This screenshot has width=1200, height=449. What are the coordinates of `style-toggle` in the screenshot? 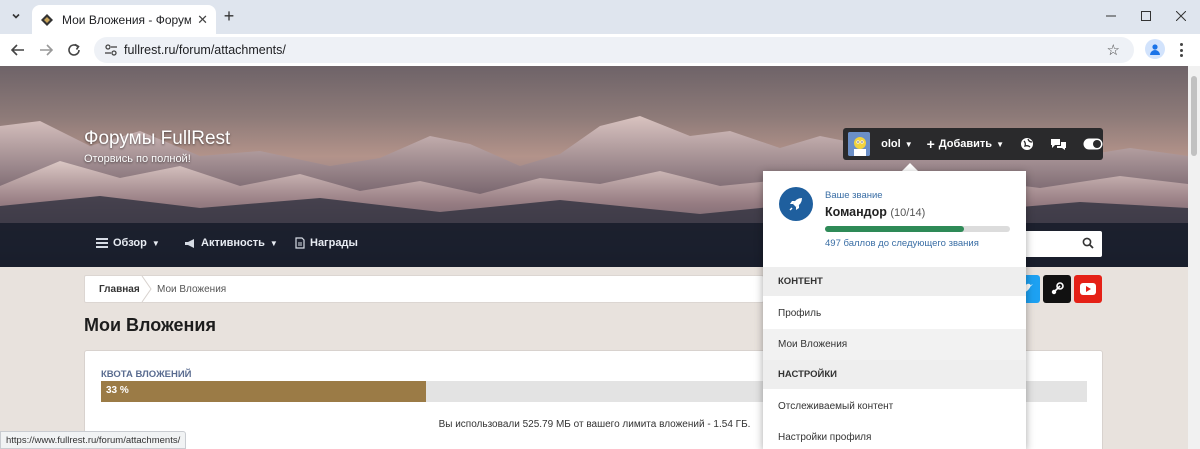 It's located at (1093, 144).